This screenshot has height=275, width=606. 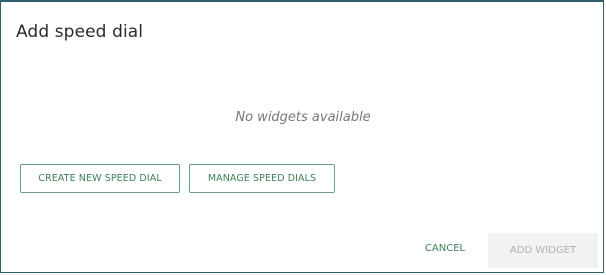 What do you see at coordinates (100, 178) in the screenshot?
I see `create-new-speed-dial-button: CREATE NEW SPEED DIAL` at bounding box center [100, 178].